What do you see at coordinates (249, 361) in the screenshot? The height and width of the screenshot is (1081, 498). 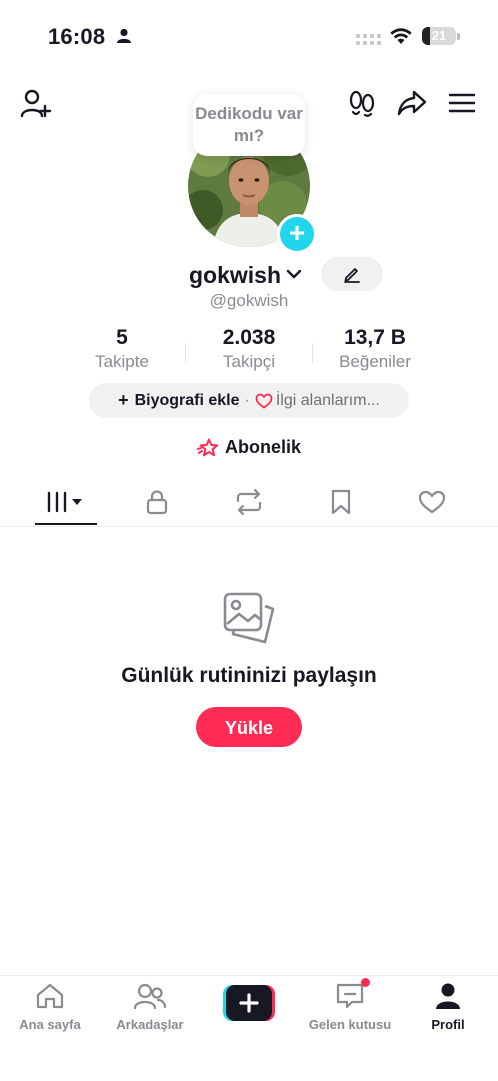 I see `stat-followers-label: Takipçi` at bounding box center [249, 361].